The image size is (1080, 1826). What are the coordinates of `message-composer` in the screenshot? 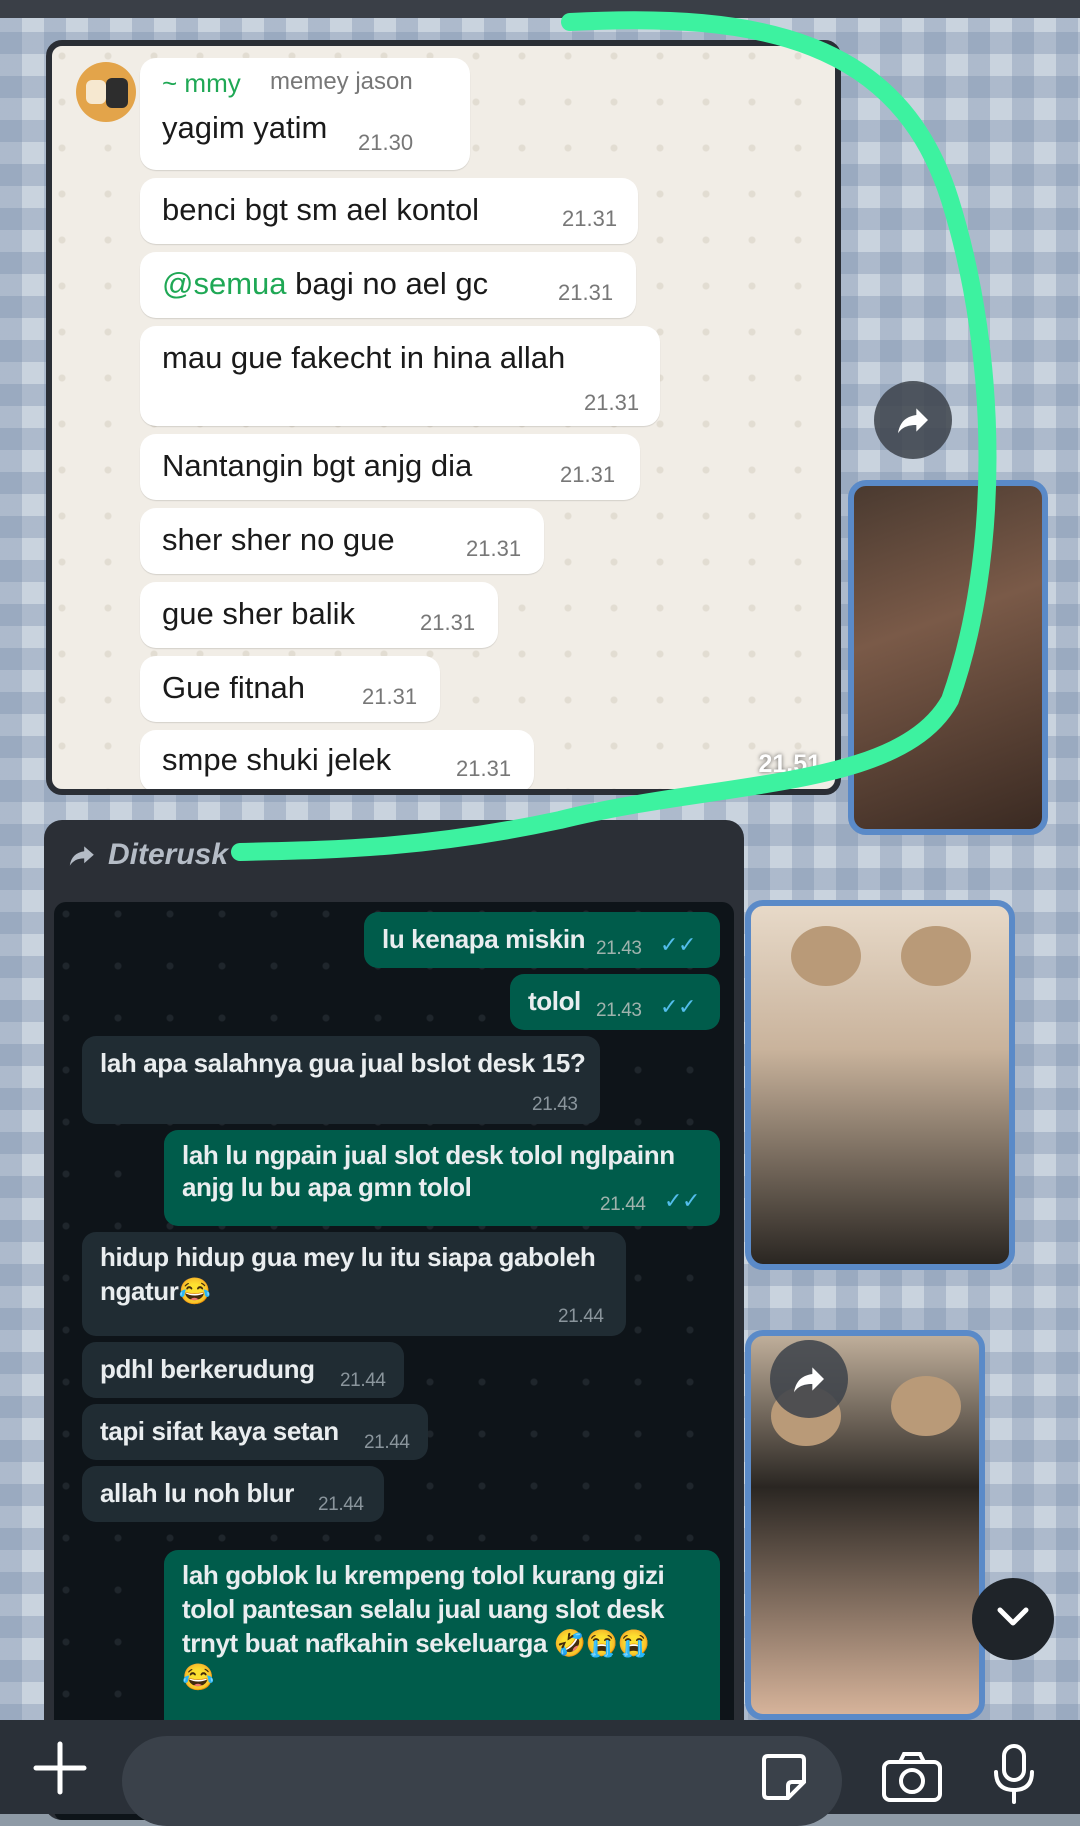 It's located at (540, 1773).